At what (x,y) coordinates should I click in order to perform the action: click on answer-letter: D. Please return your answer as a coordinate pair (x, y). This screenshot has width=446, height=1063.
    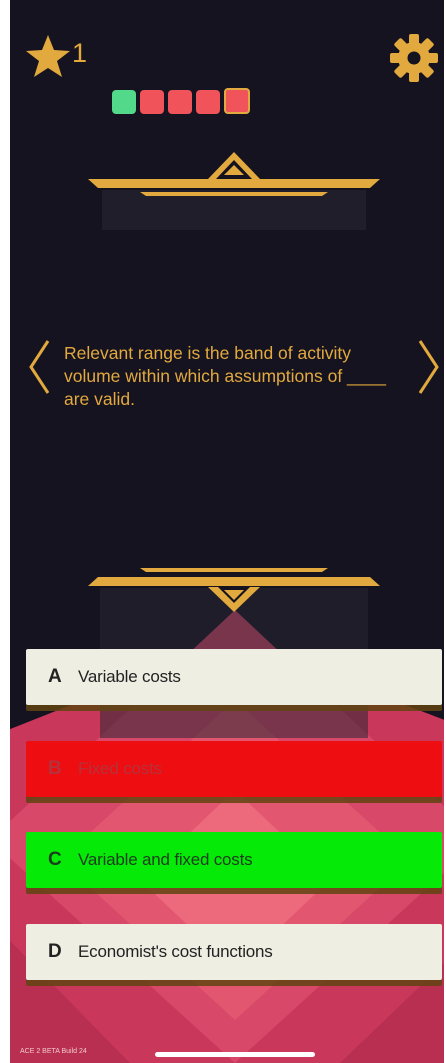
    Looking at the image, I should click on (55, 951).